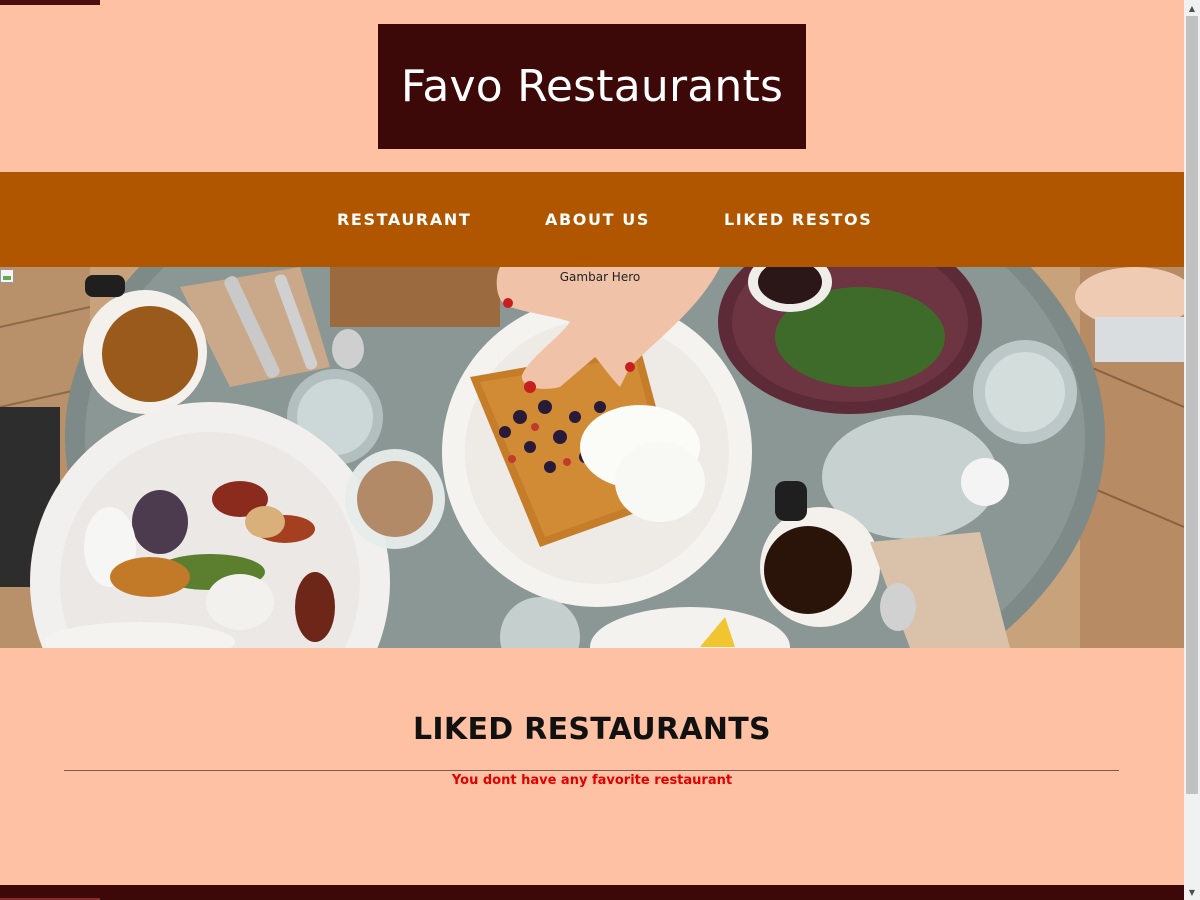 The width and height of the screenshot is (1200, 900). Describe the element at coordinates (592, 892) in the screenshot. I see `page-footer` at that location.